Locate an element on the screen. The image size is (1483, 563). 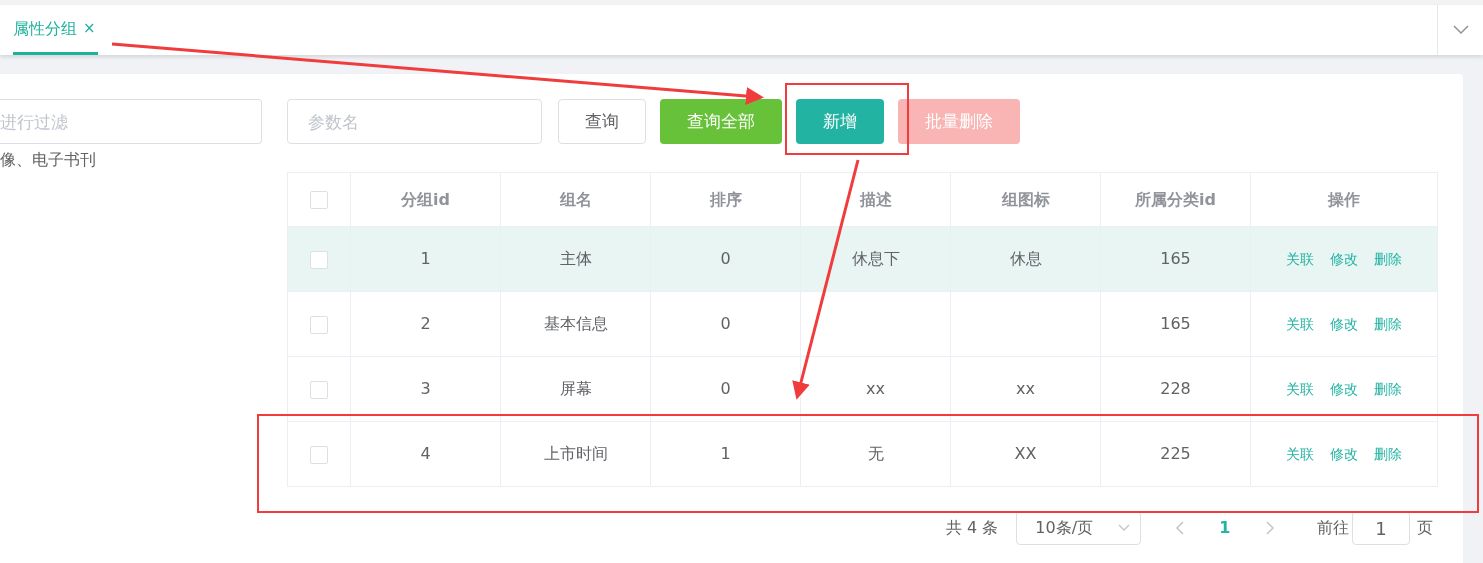
button: 查询 is located at coordinates (602, 121).